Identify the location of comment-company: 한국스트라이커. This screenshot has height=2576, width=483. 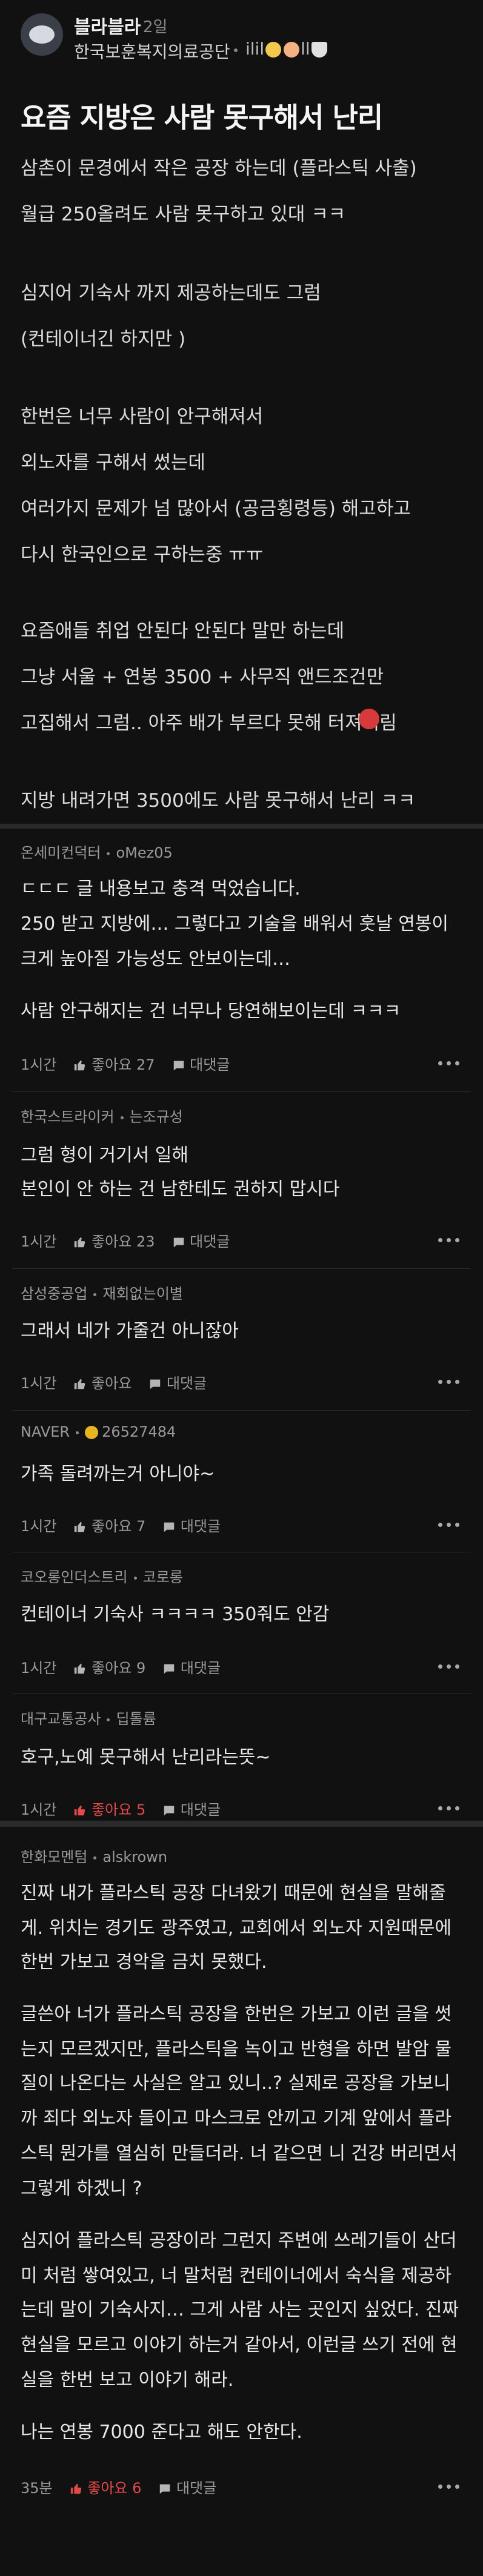
(68, 1116).